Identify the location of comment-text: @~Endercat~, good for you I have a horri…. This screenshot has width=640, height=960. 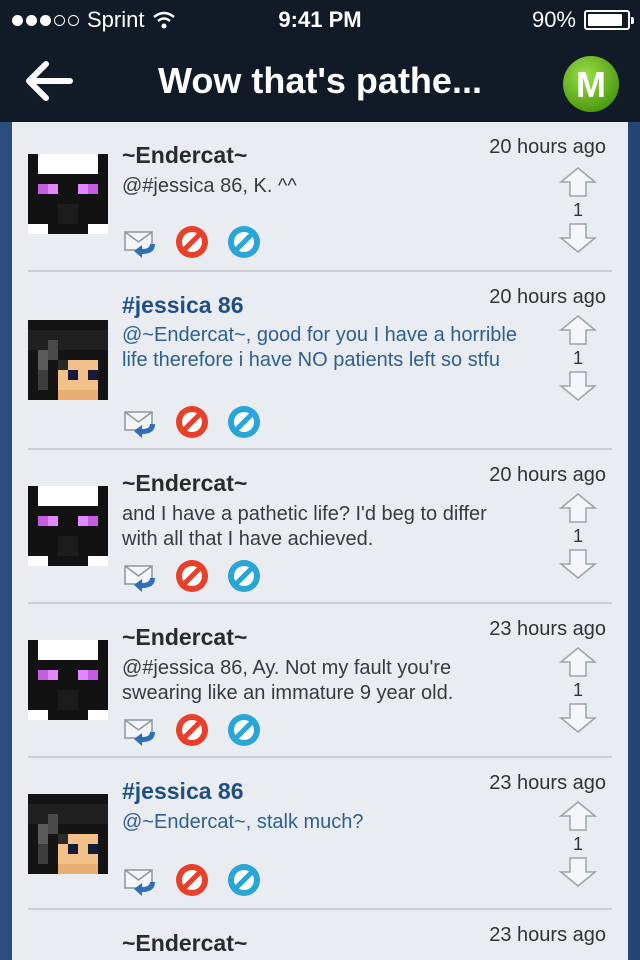
(319, 347).